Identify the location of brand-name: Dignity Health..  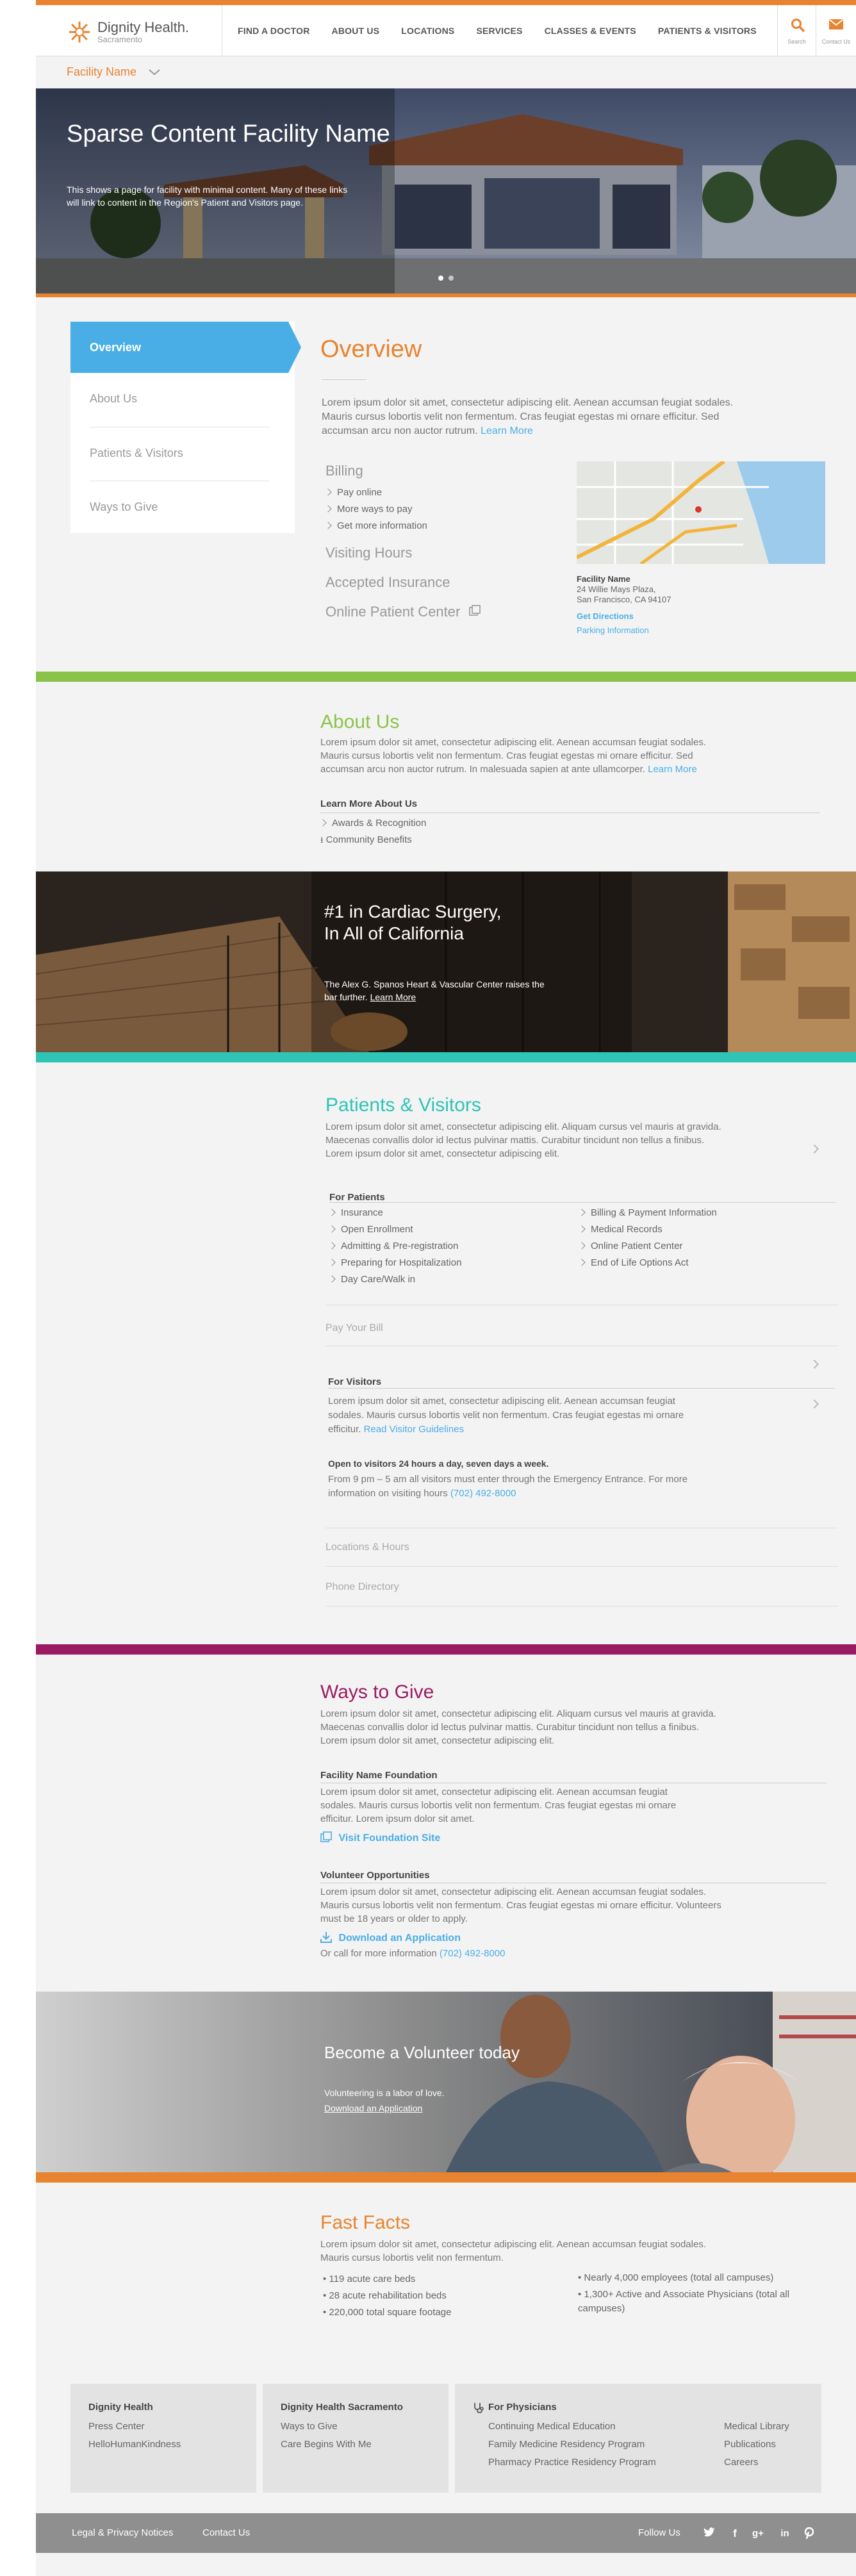
(143, 27).